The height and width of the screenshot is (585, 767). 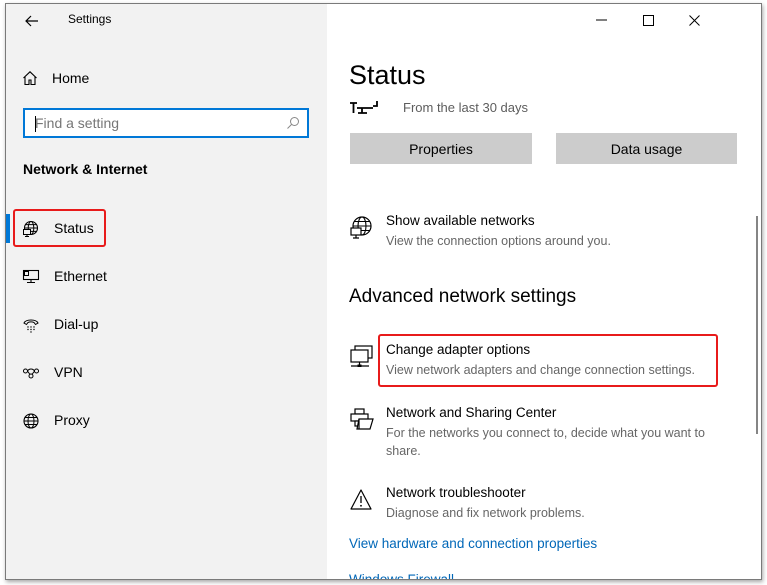 What do you see at coordinates (361, 227) in the screenshot?
I see `globe-network-icon` at bounding box center [361, 227].